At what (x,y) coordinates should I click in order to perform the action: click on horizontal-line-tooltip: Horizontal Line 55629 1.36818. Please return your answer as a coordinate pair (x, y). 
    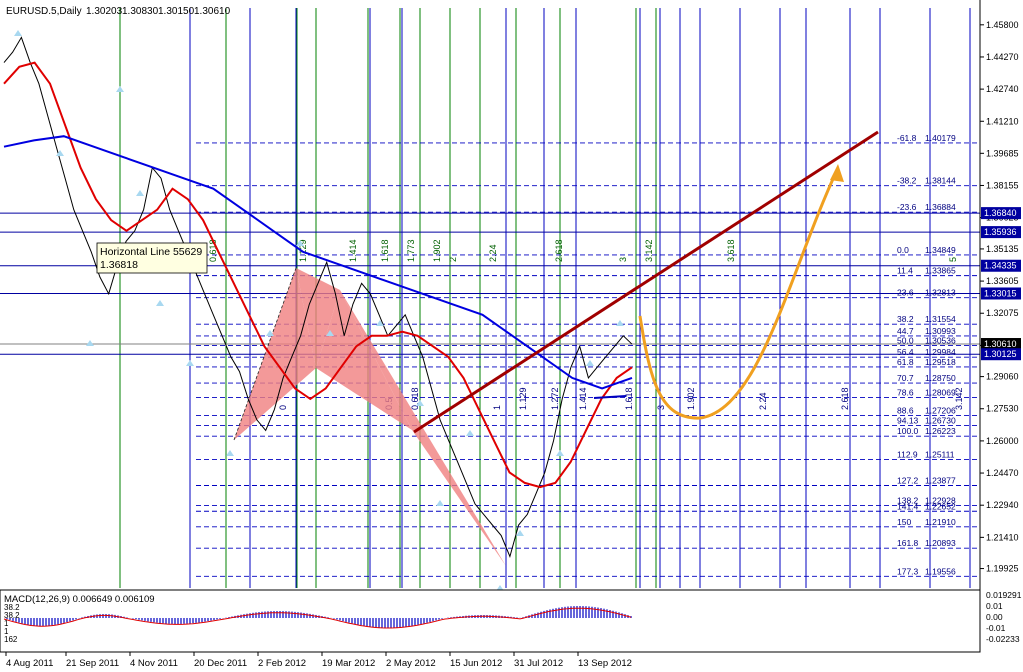
    Looking at the image, I should click on (152, 258).